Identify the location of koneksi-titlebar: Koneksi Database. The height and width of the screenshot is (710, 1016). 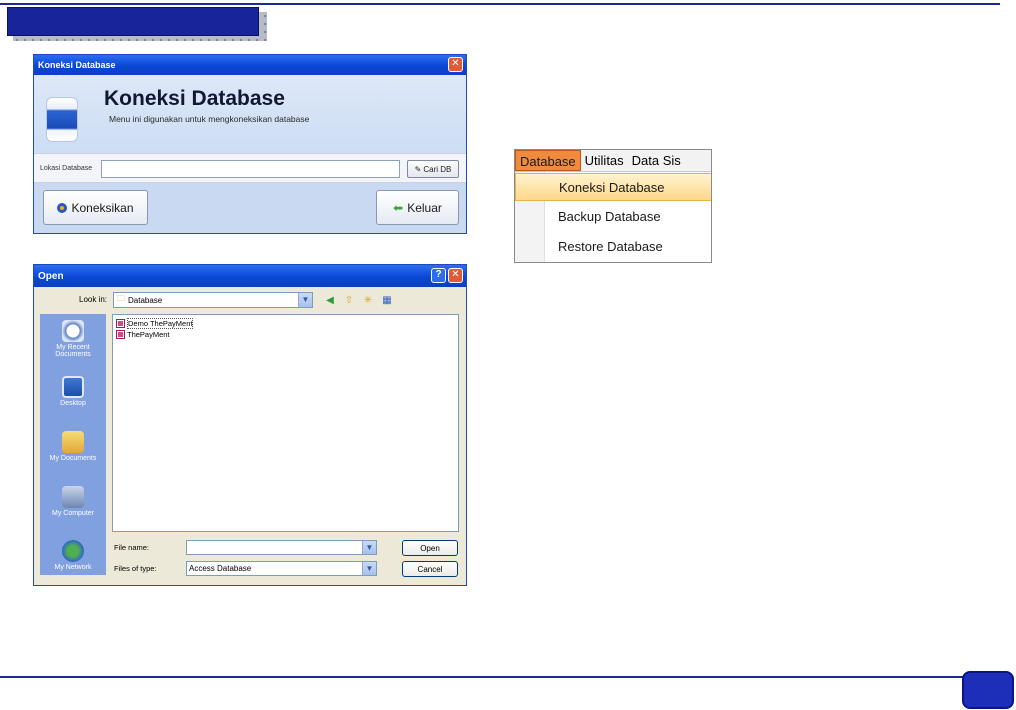
(250, 65).